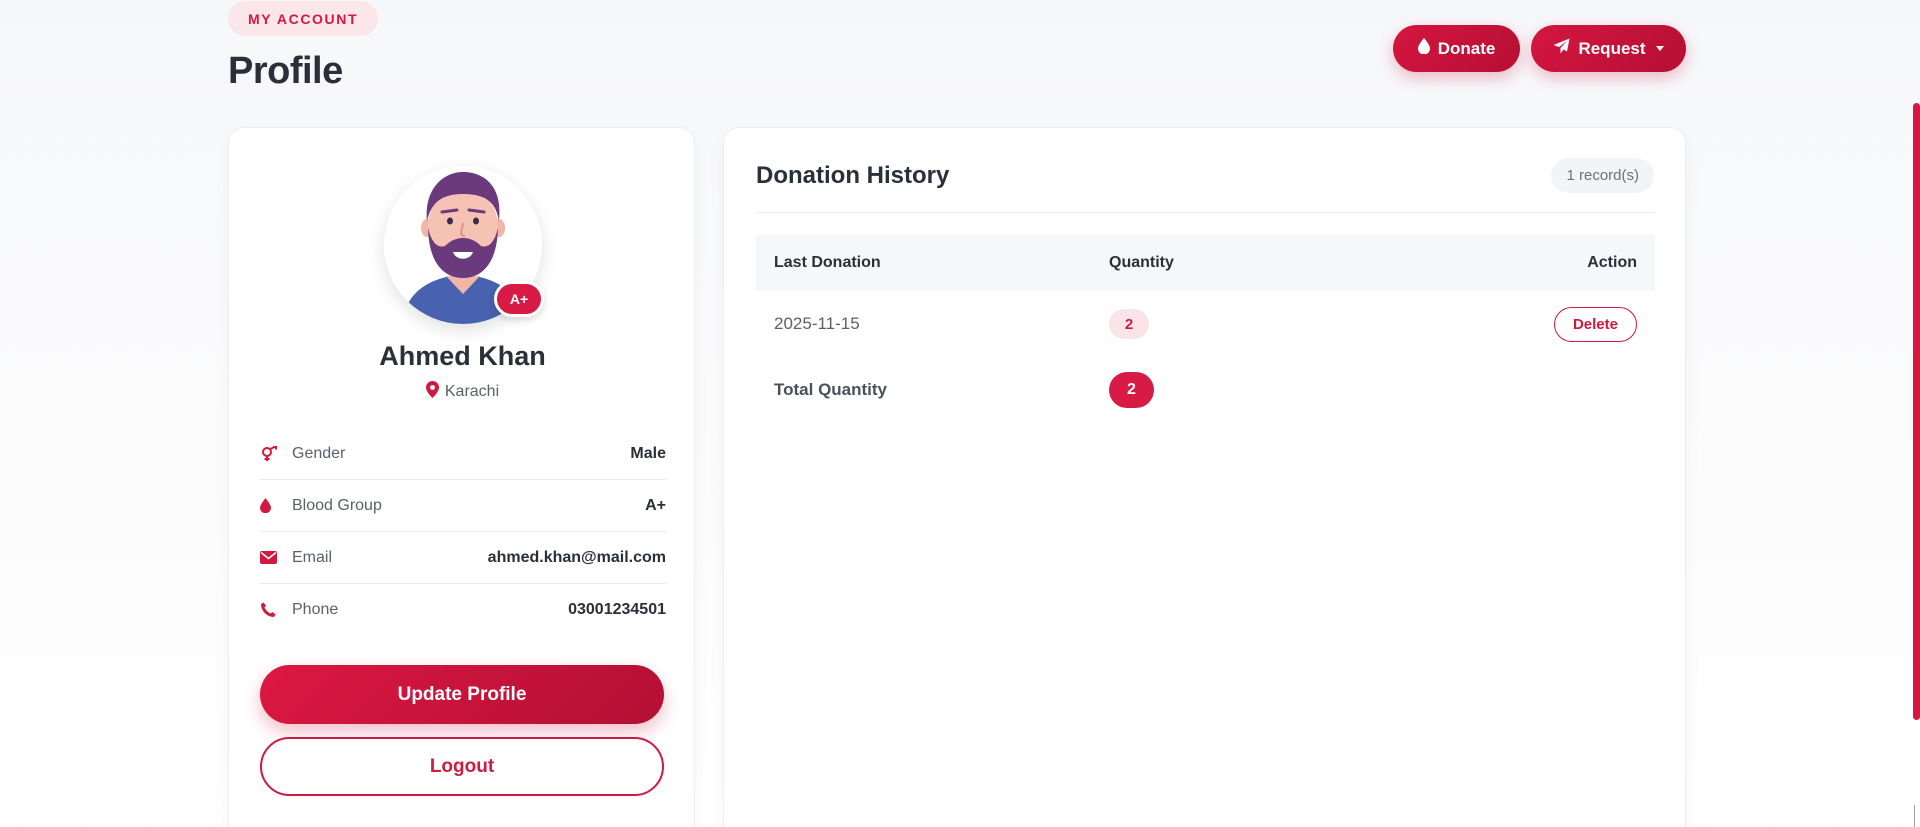  What do you see at coordinates (315, 609) in the screenshot?
I see `info-label: Phone` at bounding box center [315, 609].